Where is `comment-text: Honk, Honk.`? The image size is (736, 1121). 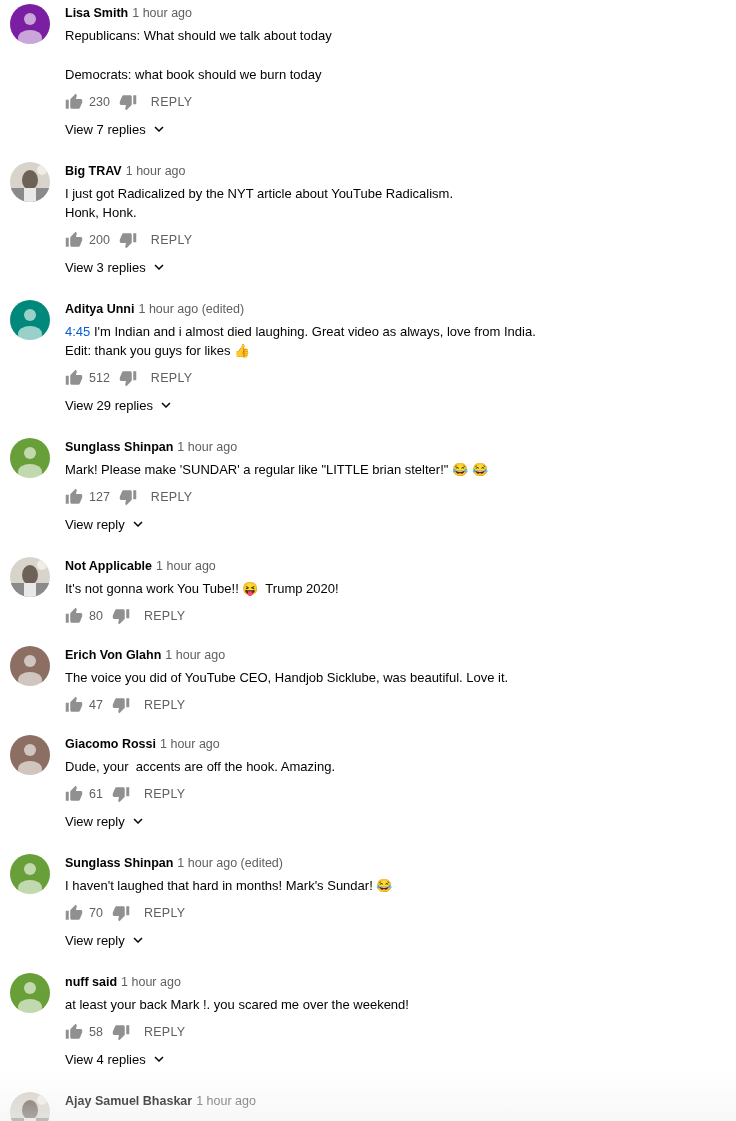 comment-text: Honk, Honk. is located at coordinates (101, 213).